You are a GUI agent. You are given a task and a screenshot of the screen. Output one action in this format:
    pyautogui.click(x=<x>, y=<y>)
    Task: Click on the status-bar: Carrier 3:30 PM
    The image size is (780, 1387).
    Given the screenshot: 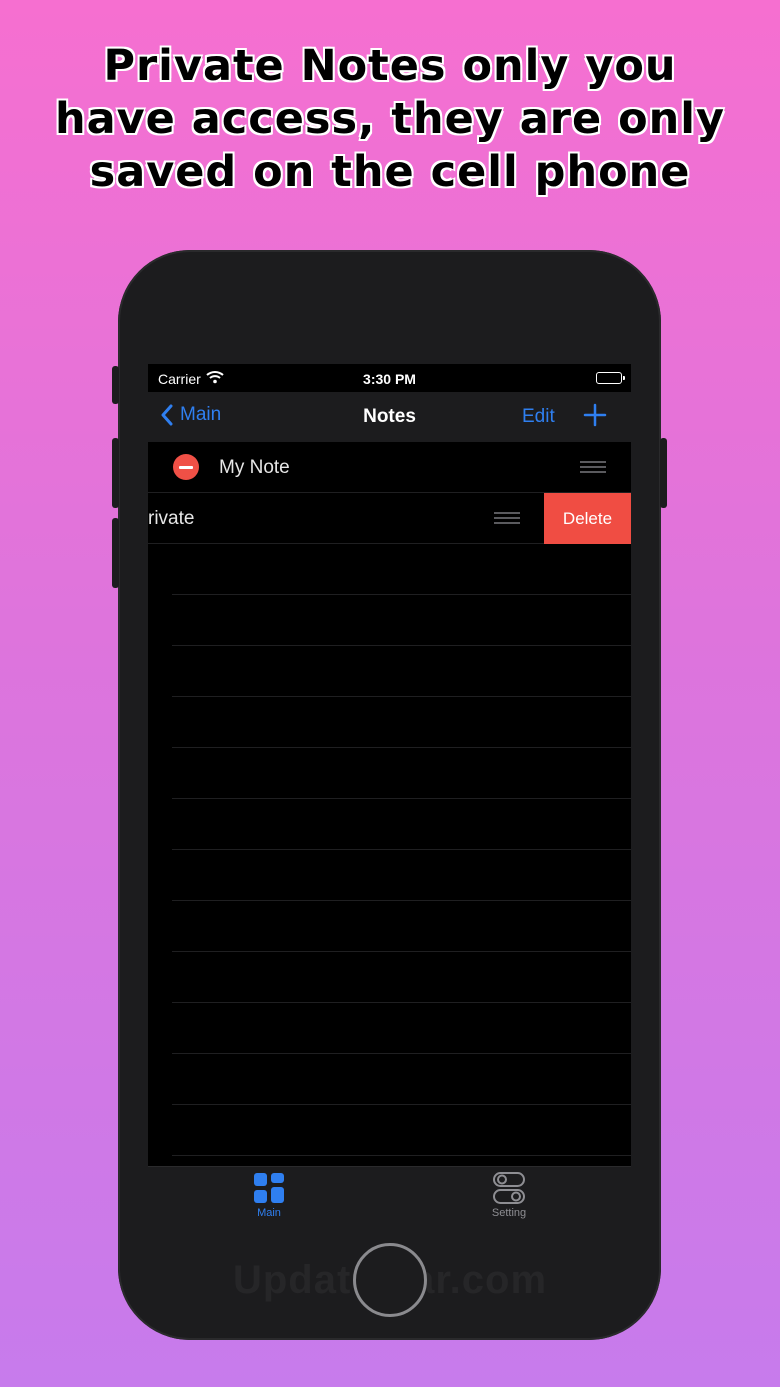 What is the action you would take?
    pyautogui.click(x=389, y=378)
    